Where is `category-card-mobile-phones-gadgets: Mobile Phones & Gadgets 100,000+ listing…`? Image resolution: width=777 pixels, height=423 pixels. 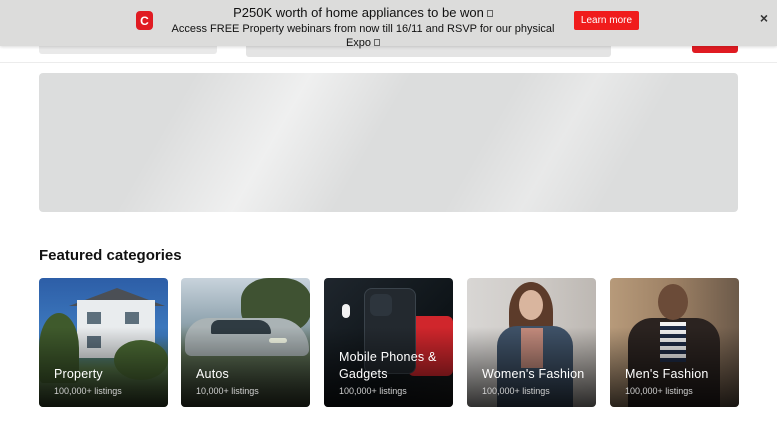 category-card-mobile-phones-gadgets: Mobile Phones & Gadgets 100,000+ listing… is located at coordinates (388, 342).